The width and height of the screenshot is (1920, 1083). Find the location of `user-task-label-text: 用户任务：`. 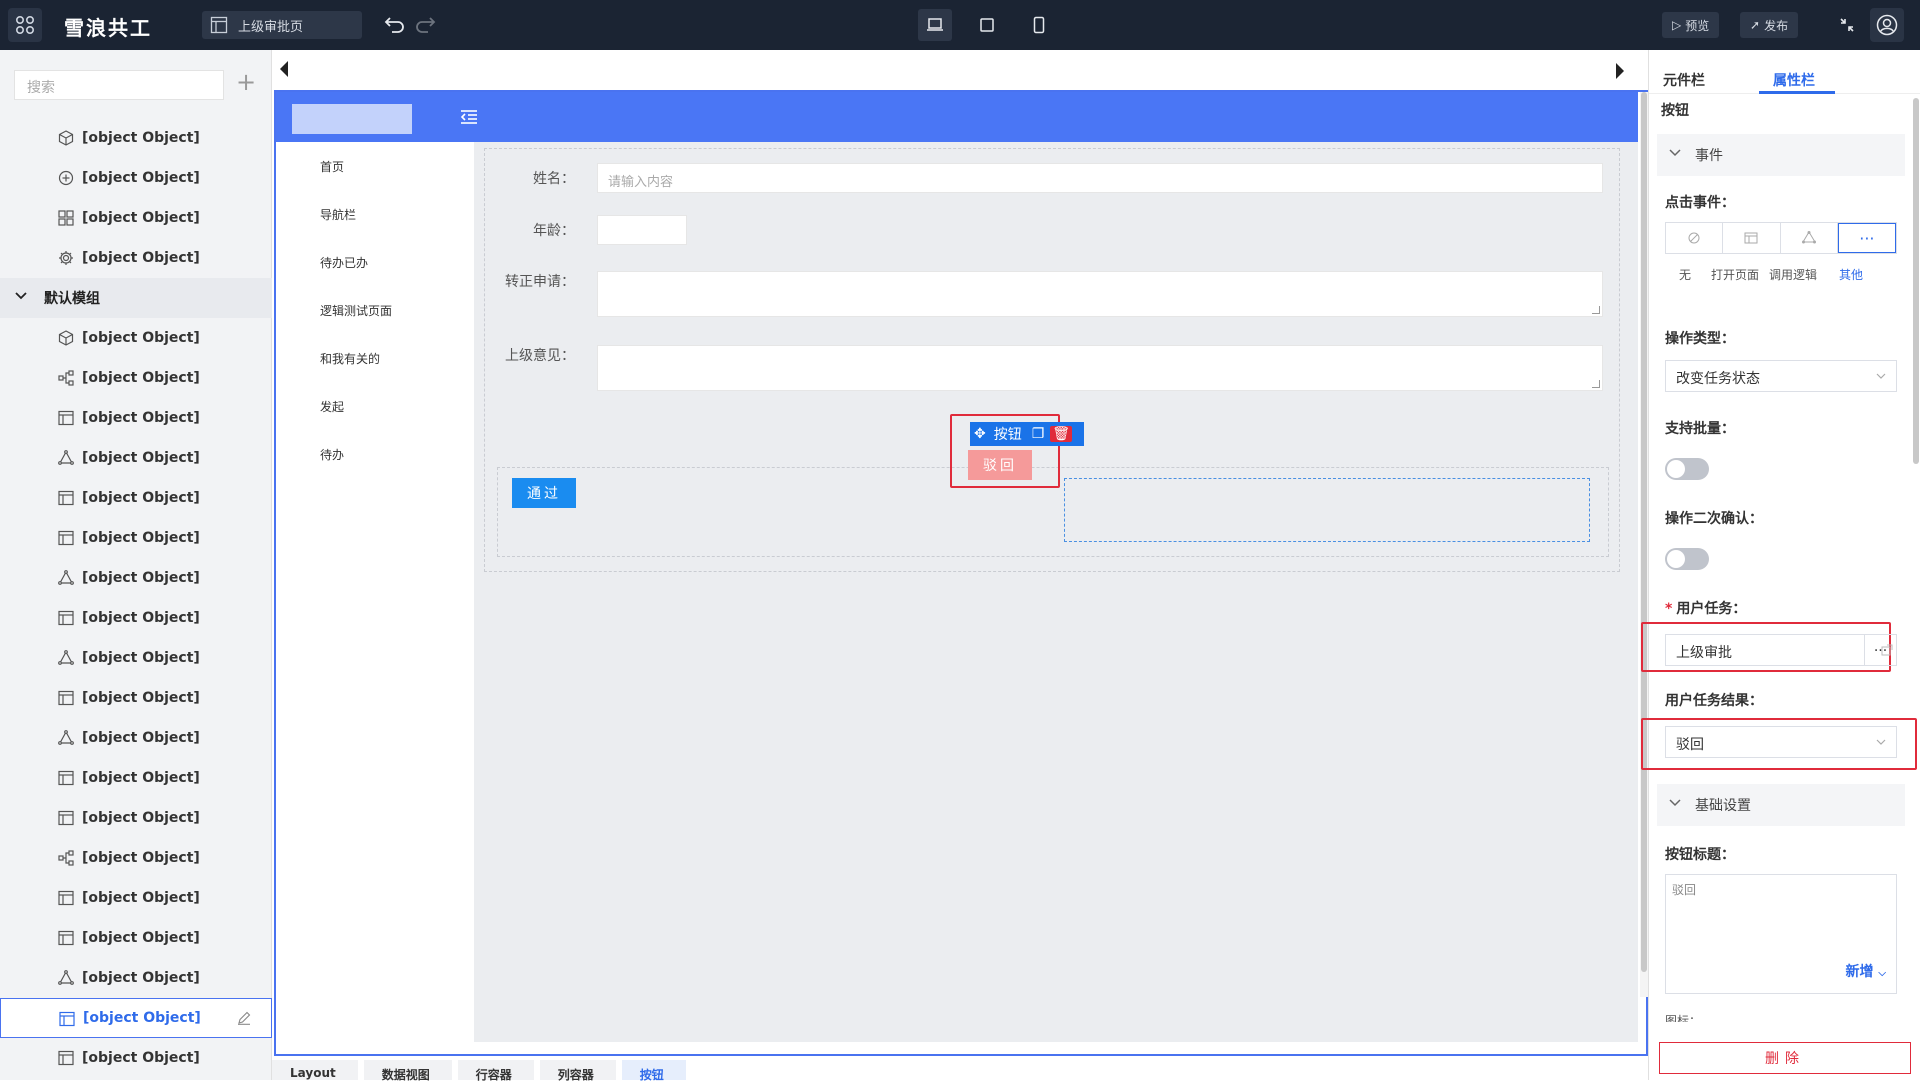

user-task-label-text: 用户任务： is located at coordinates (1711, 609).